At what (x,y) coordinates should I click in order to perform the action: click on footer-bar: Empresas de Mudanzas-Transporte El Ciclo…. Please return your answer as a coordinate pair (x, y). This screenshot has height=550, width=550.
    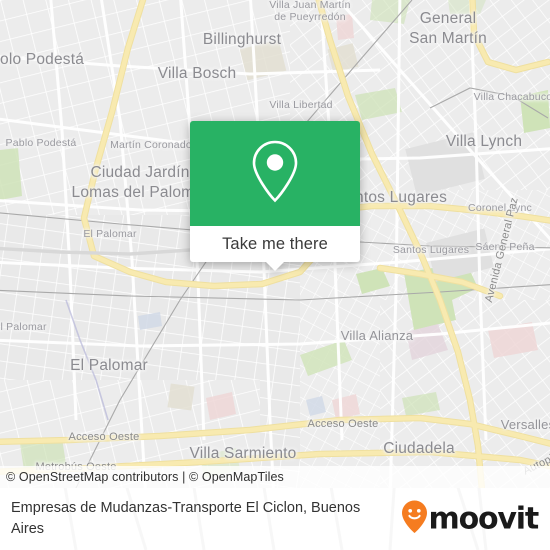
    Looking at the image, I should click on (275, 519).